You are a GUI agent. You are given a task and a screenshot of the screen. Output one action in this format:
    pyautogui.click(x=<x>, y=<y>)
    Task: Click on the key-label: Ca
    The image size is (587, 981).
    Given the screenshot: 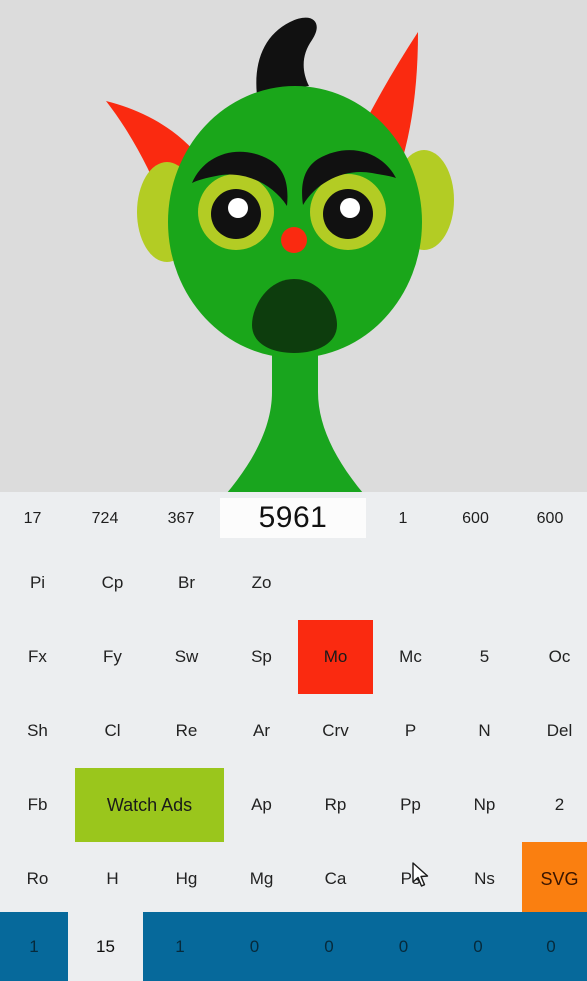 What is the action you would take?
    pyautogui.click(x=335, y=878)
    